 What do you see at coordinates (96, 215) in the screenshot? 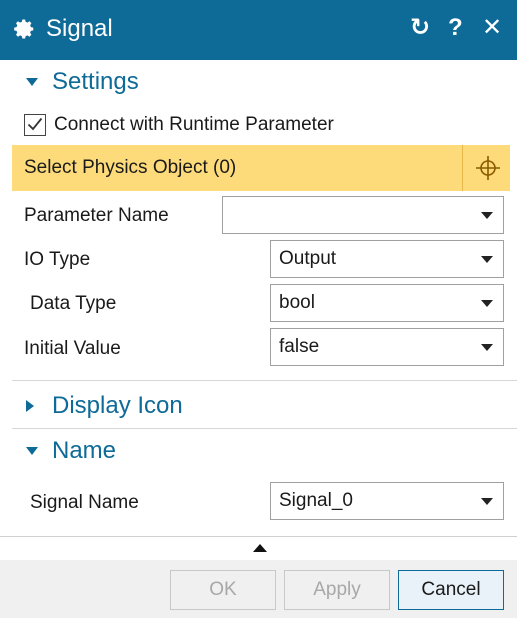
I see `parameter-name-label: Parameter Name` at bounding box center [96, 215].